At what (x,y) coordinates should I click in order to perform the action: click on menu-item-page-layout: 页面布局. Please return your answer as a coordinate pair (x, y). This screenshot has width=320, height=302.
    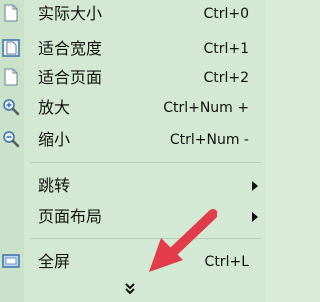
    Looking at the image, I should click on (132, 217).